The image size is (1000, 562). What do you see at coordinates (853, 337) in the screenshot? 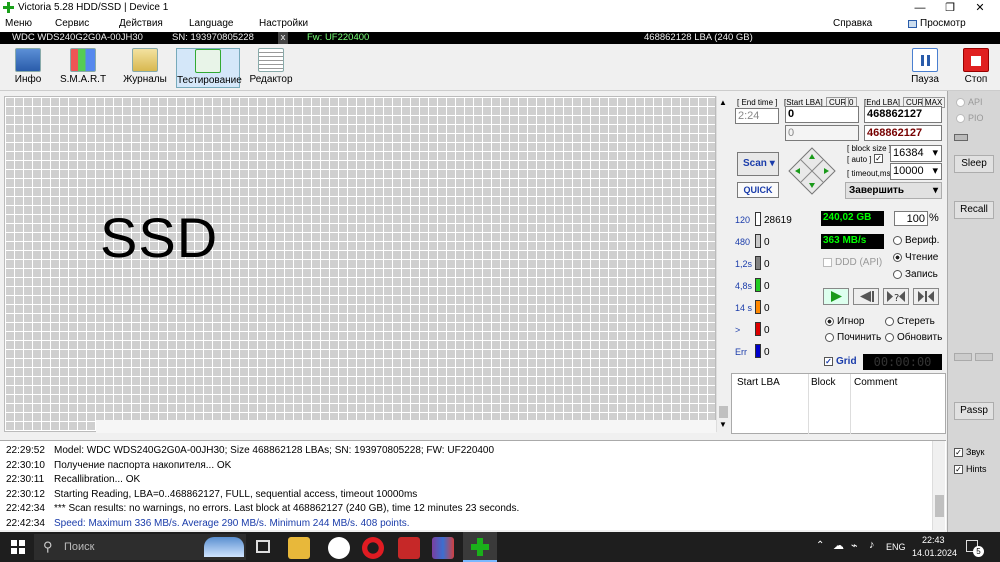
I see `action-repair: Починить` at bounding box center [853, 337].